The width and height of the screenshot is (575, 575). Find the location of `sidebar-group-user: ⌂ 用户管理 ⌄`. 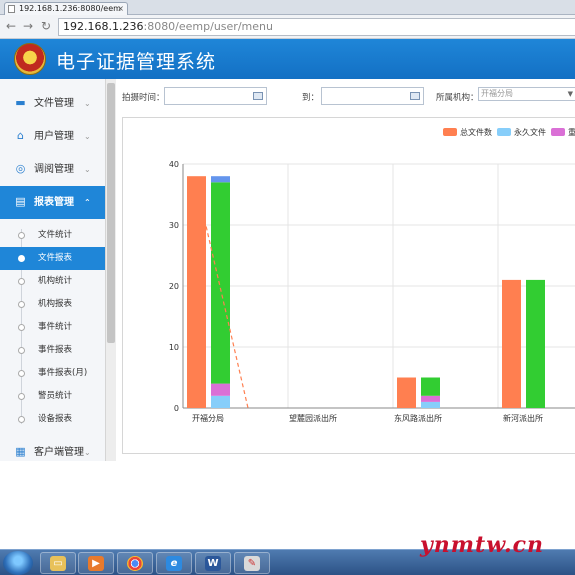

sidebar-group-user: ⌂ 用户管理 ⌄ is located at coordinates (52, 136).